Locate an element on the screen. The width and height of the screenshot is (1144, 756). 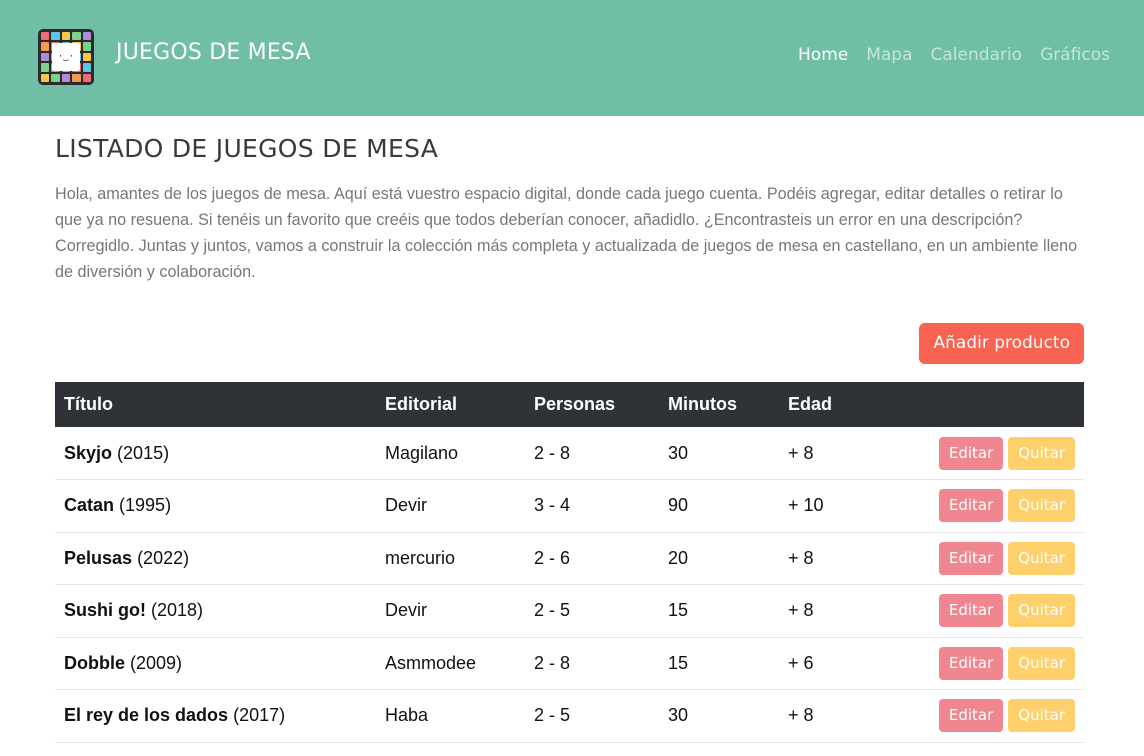
header-players: Personas is located at coordinates (575, 404).